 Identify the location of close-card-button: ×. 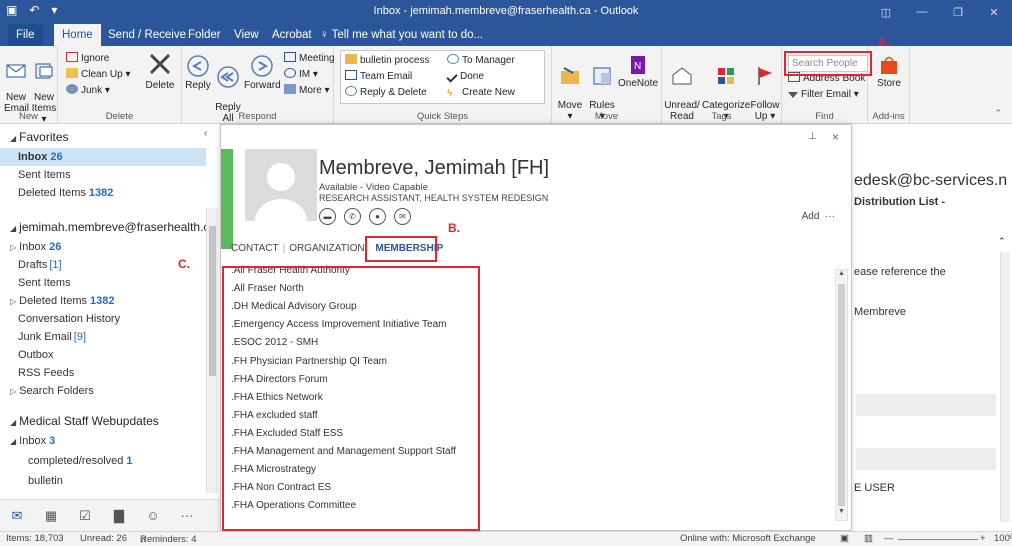
(835, 137).